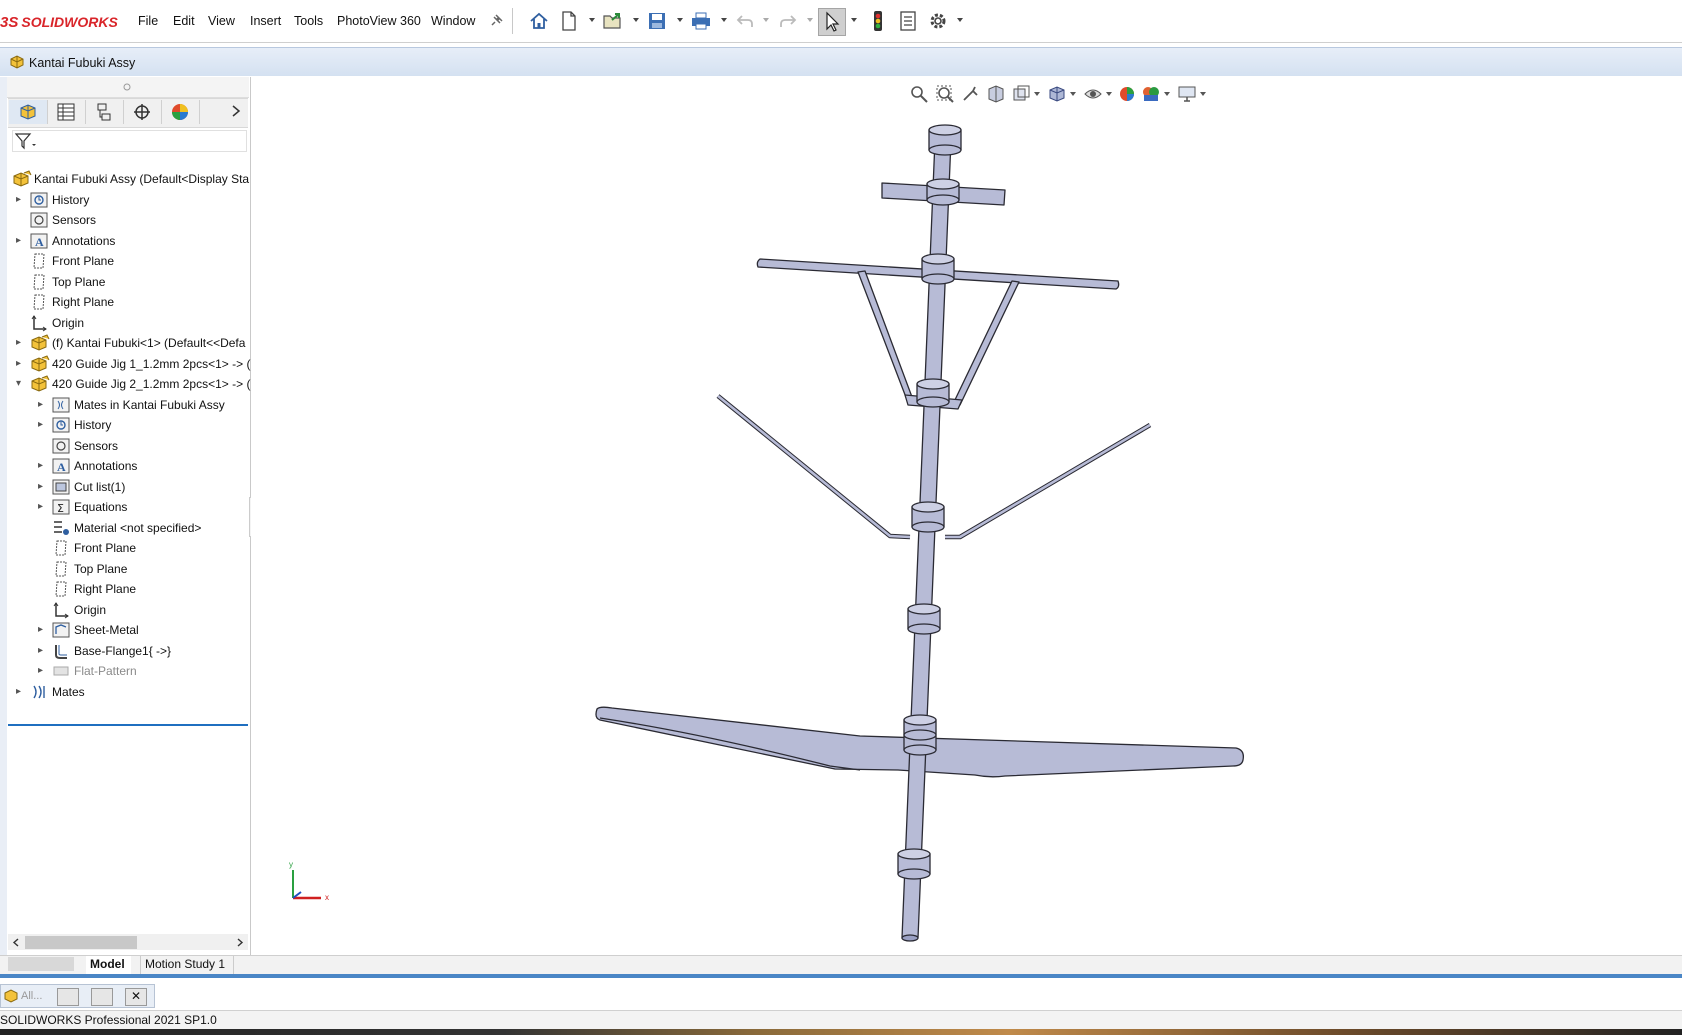 The height and width of the screenshot is (1035, 1682). What do you see at coordinates (265, 21) in the screenshot?
I see `menu-insert: Insert` at bounding box center [265, 21].